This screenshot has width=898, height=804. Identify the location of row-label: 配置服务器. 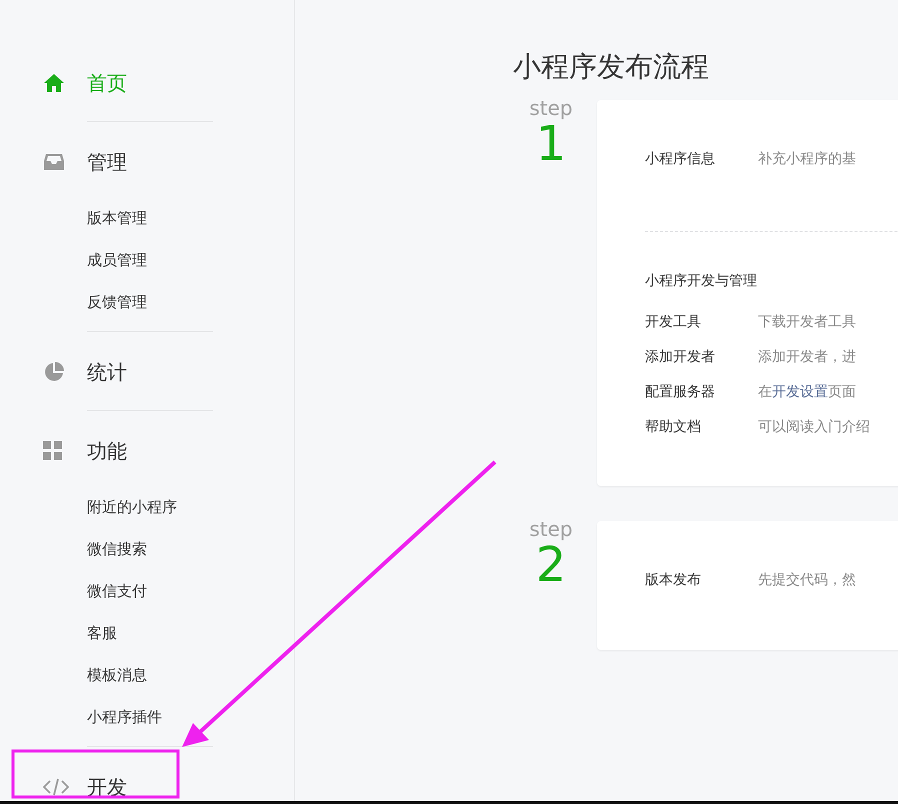
(680, 392).